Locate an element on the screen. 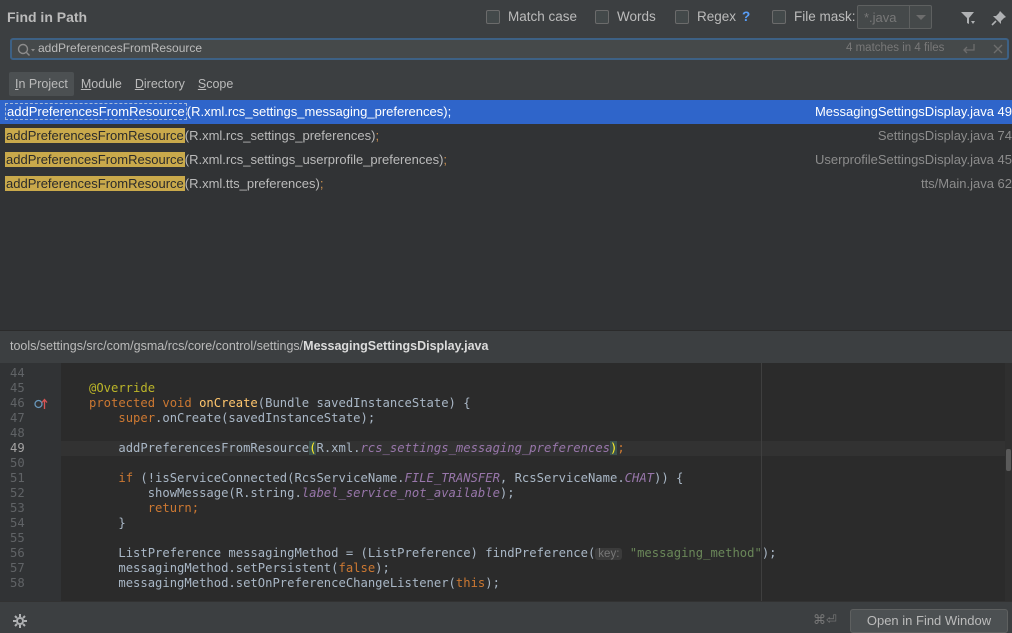 This screenshot has height=633, width=1012. line-number: 45 is located at coordinates (17, 388).